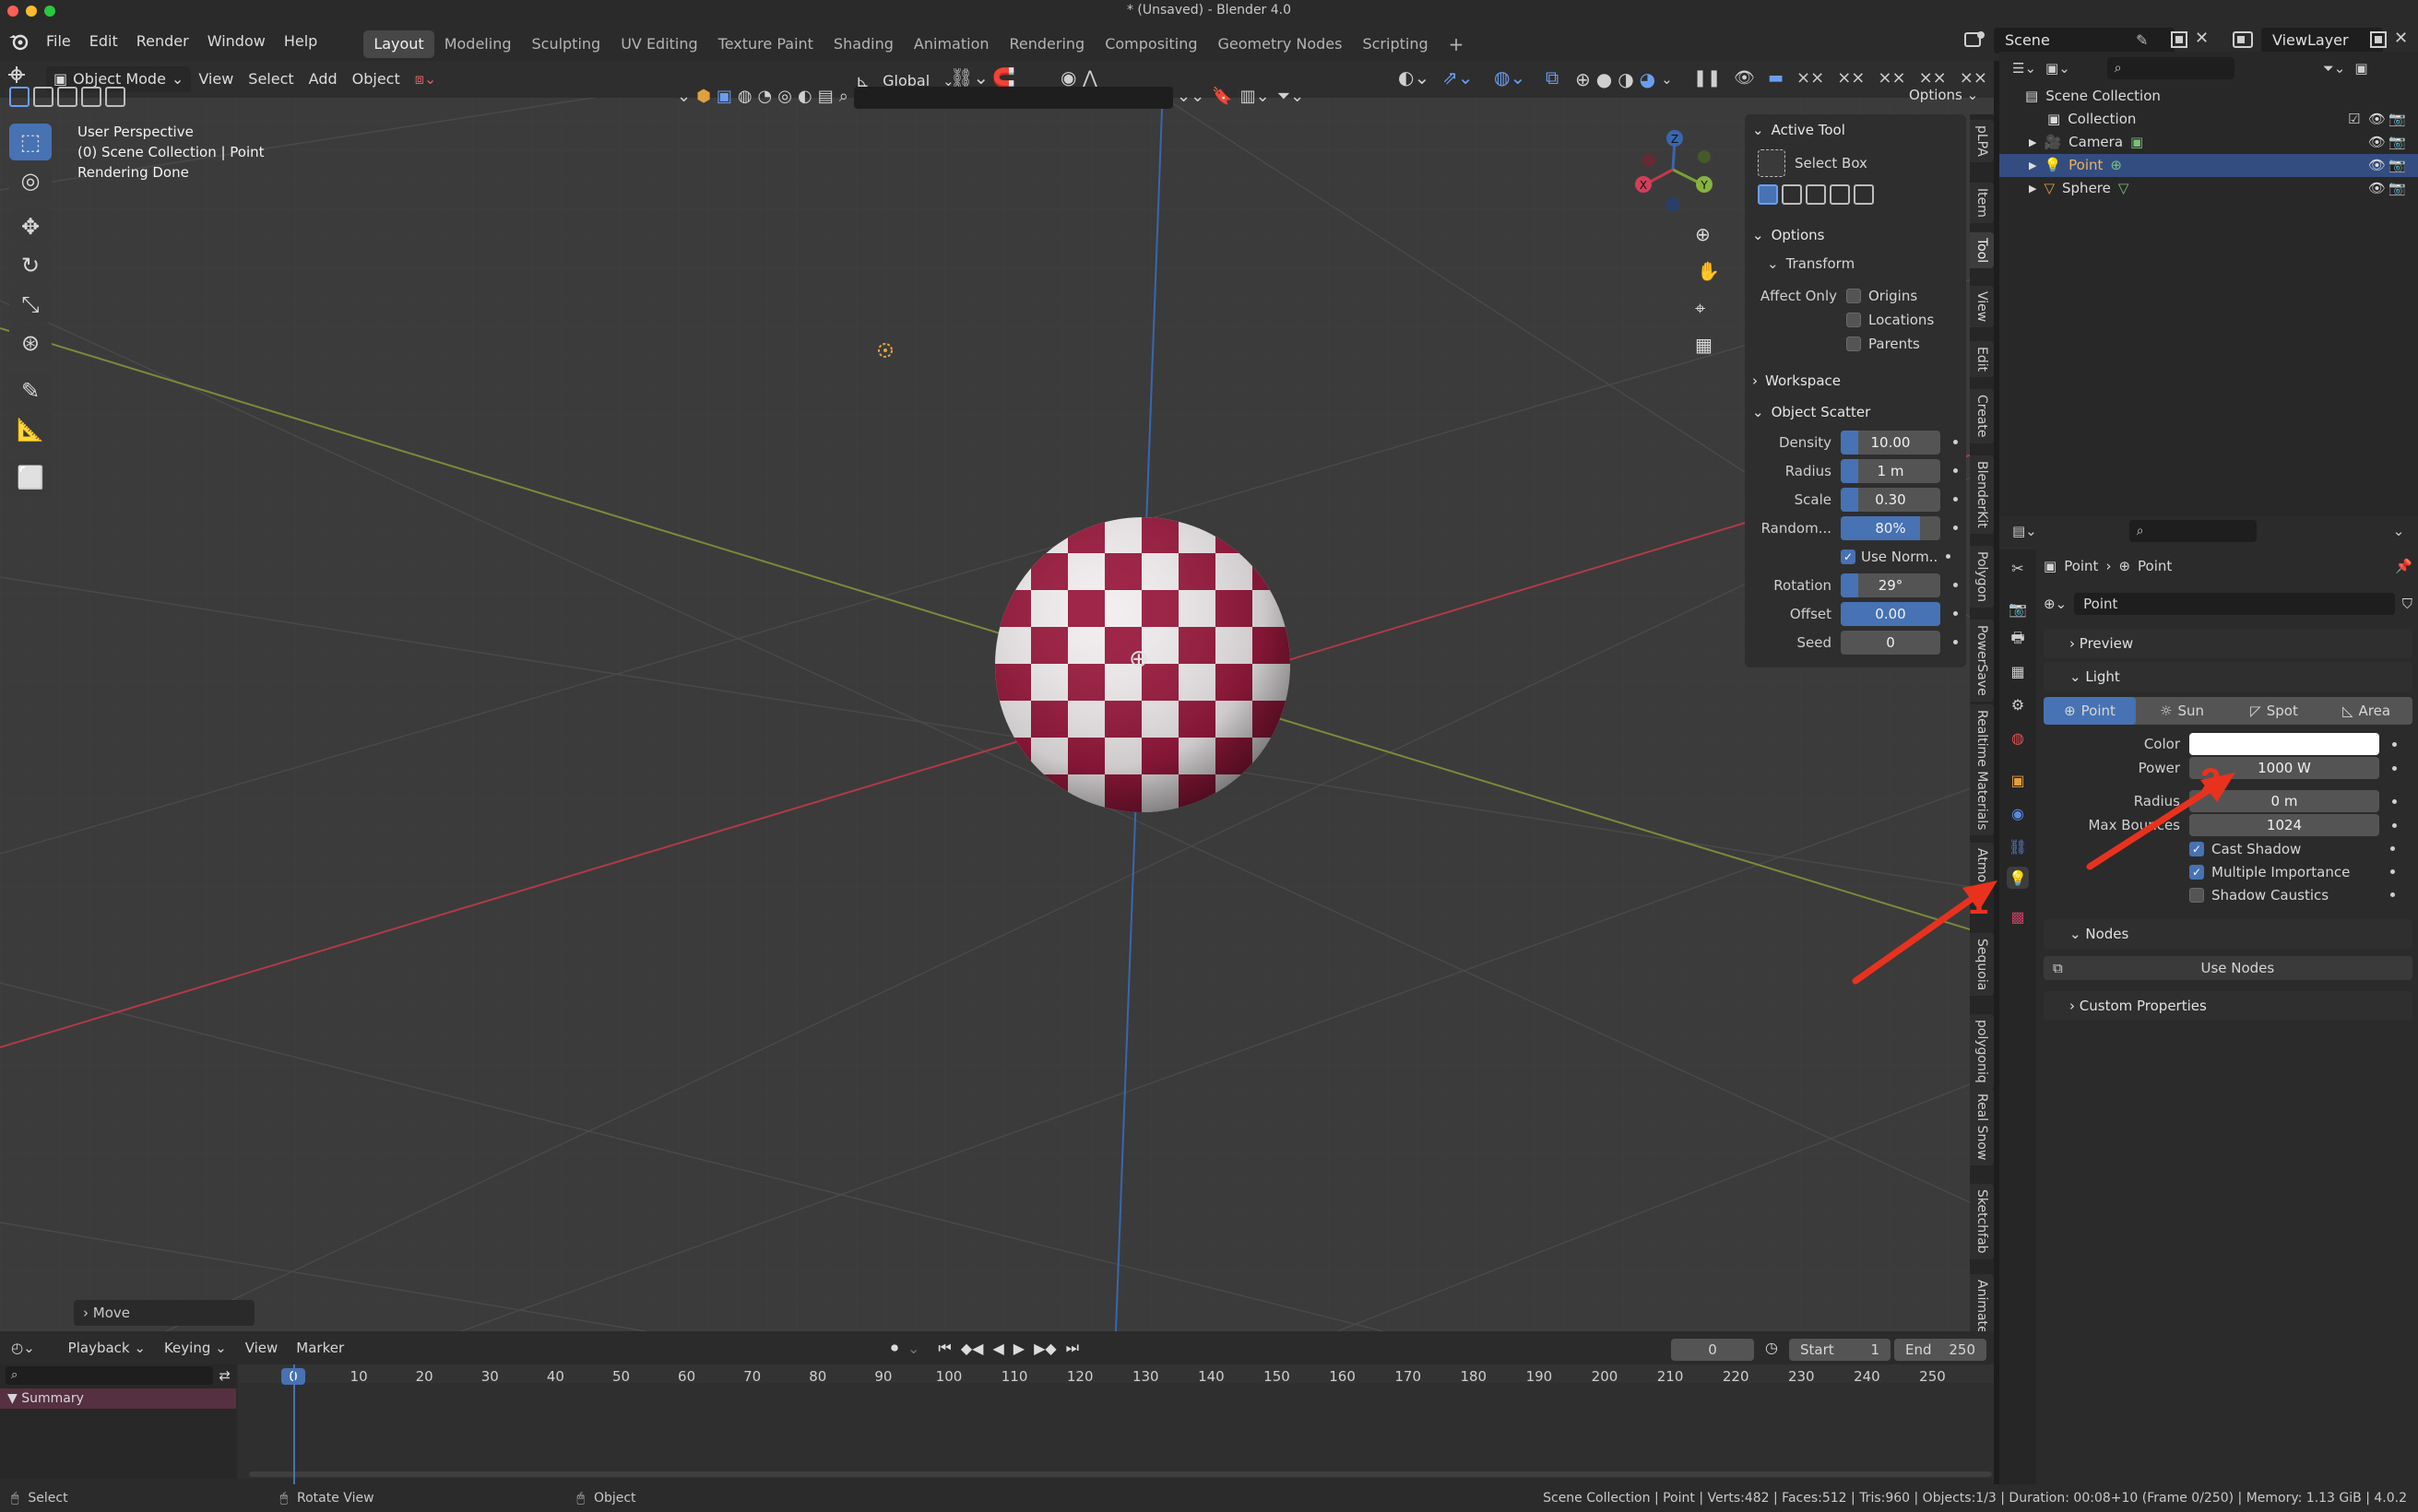  What do you see at coordinates (14, 1398) in the screenshot?
I see `expand-arrow-icon: ▼` at bounding box center [14, 1398].